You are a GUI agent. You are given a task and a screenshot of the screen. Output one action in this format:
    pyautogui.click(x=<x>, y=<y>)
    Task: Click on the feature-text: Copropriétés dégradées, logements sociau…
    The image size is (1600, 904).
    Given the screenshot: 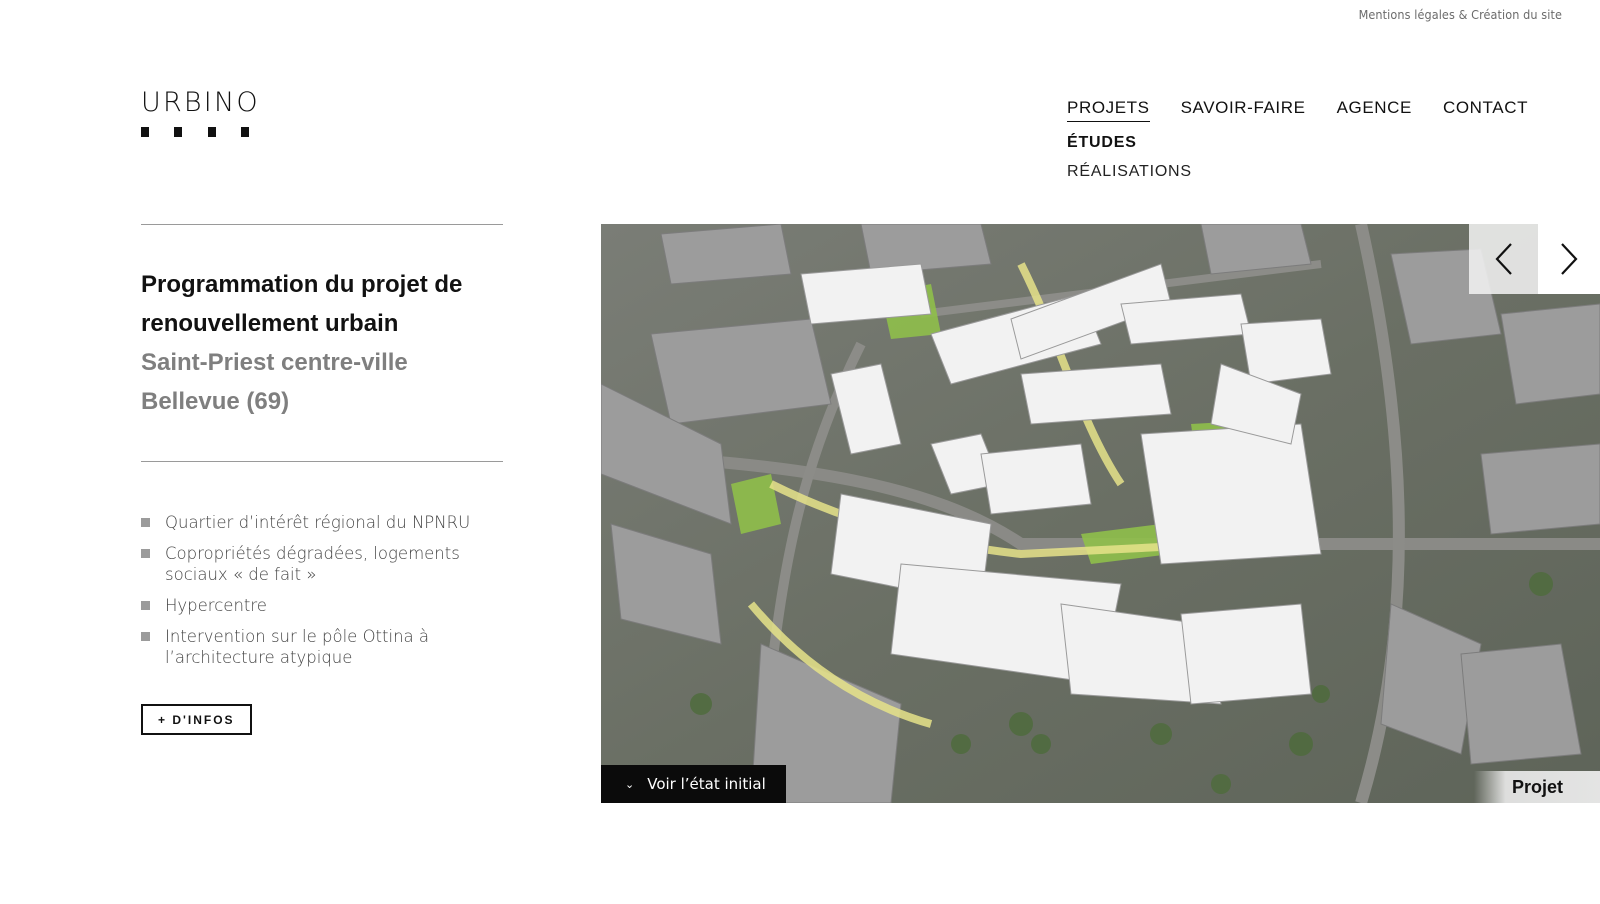 What is the action you would take?
    pyautogui.click(x=312, y=564)
    